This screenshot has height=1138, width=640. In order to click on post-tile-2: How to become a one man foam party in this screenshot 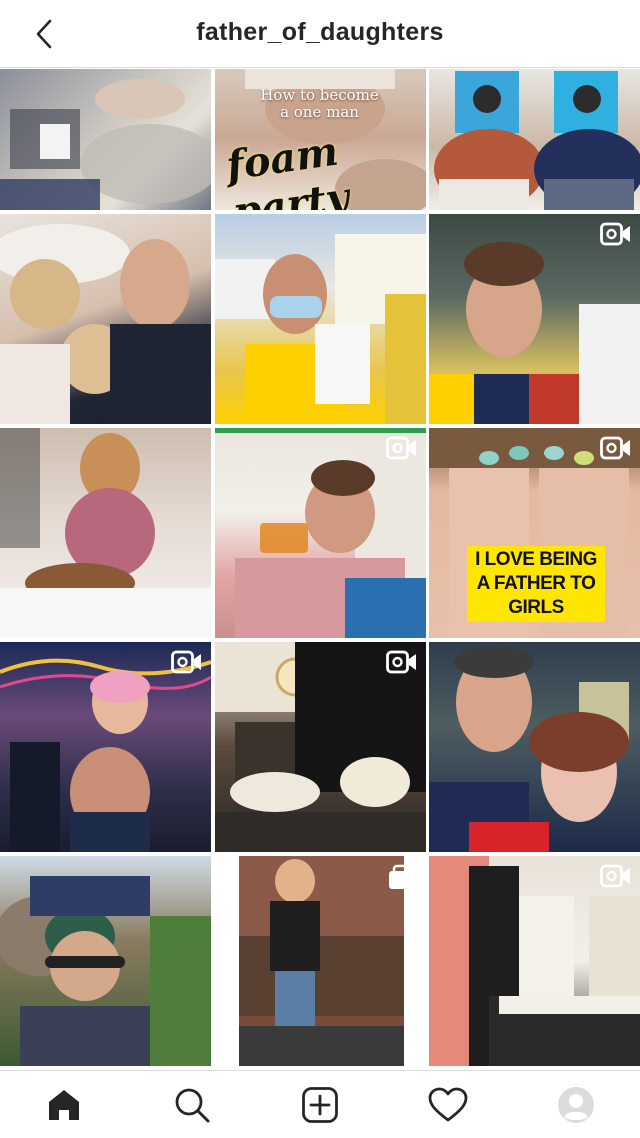, I will do `click(320, 139)`.